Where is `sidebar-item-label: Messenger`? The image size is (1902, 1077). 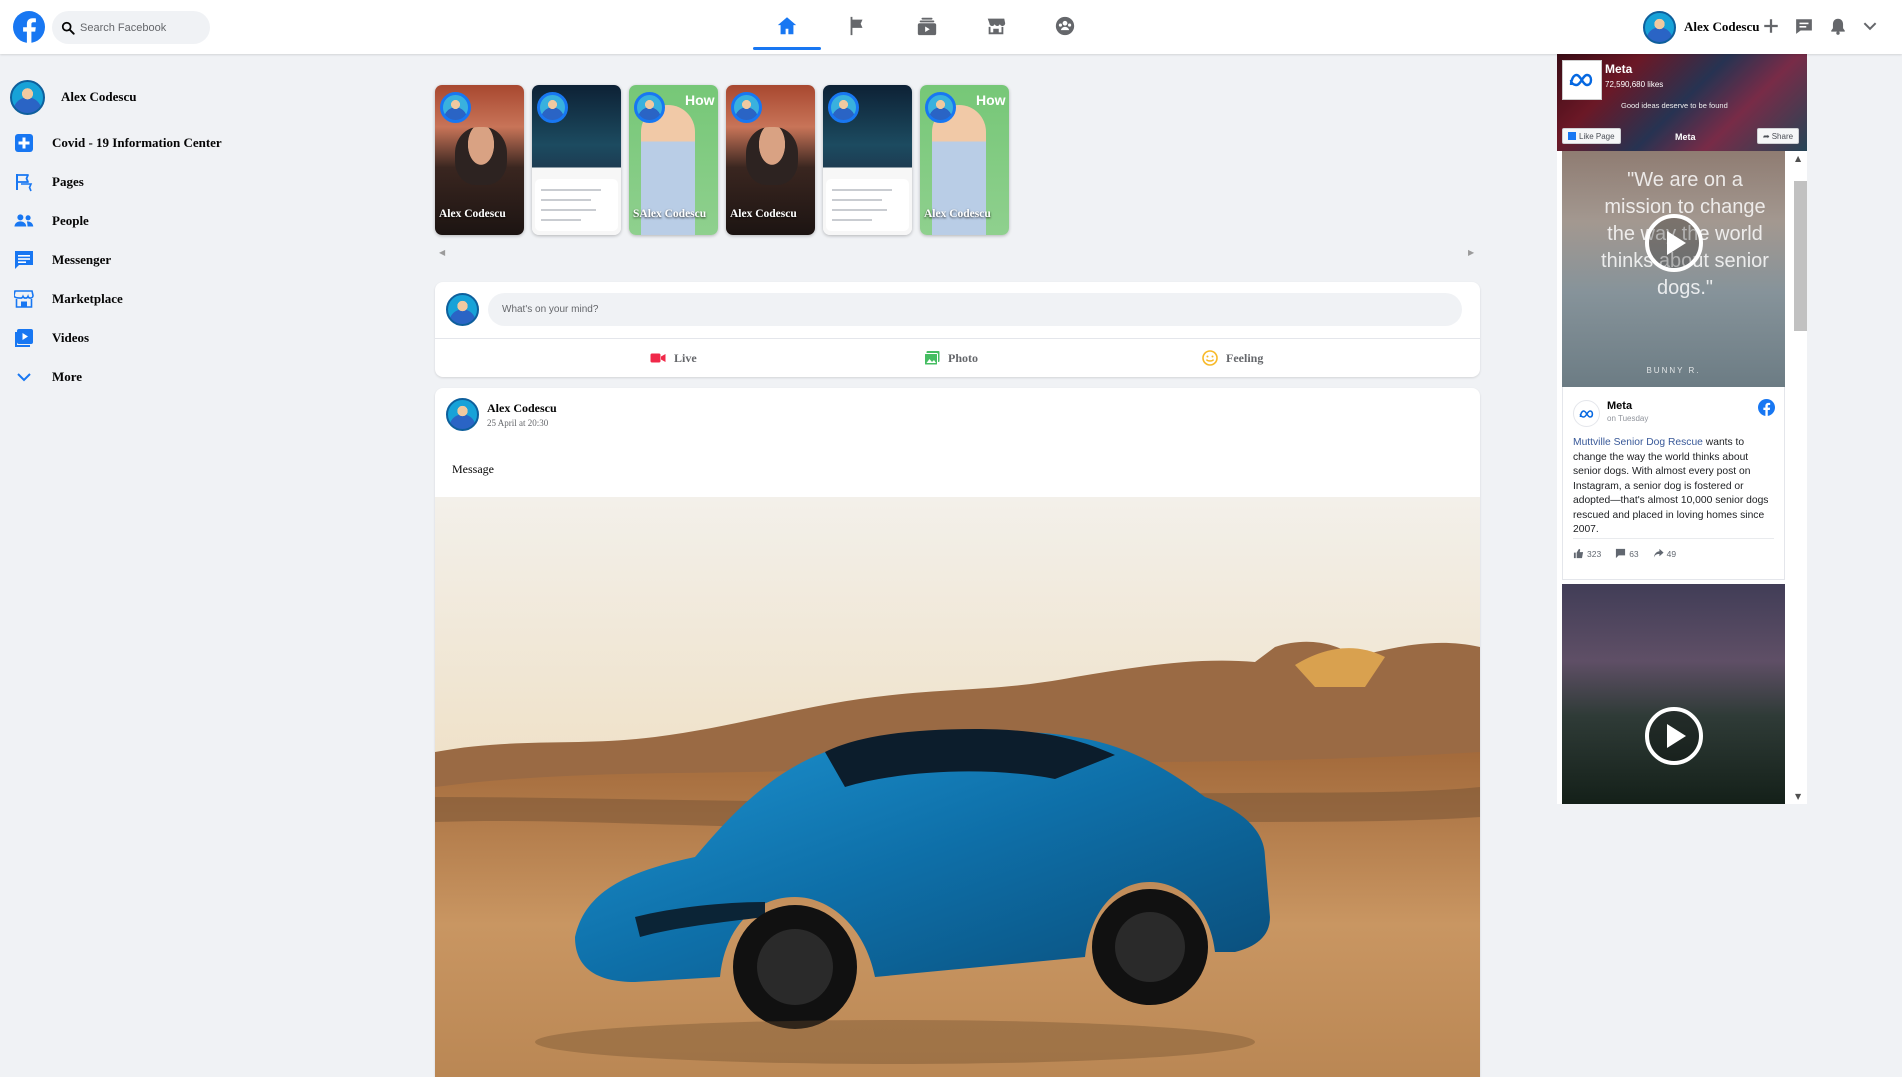 sidebar-item-label: Messenger is located at coordinates (82, 259).